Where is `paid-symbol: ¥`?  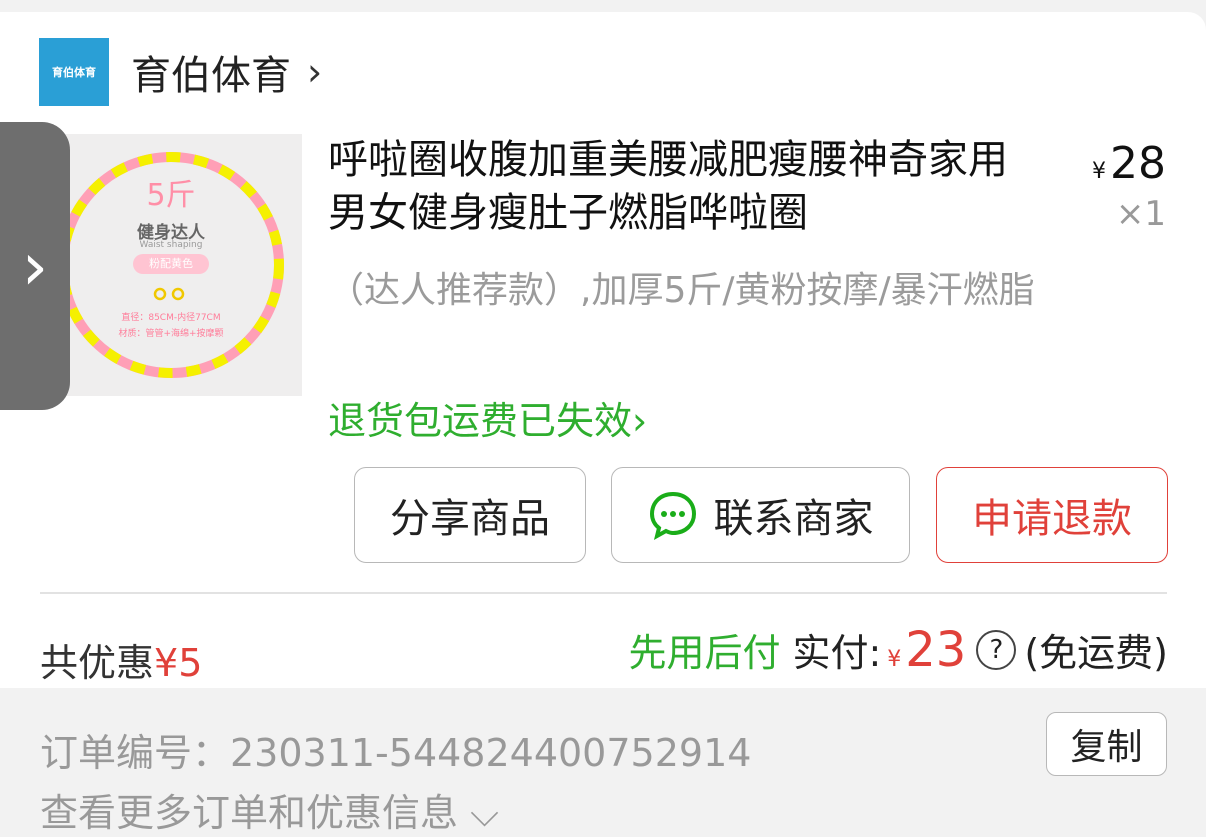
paid-symbol: ¥ is located at coordinates (894, 659).